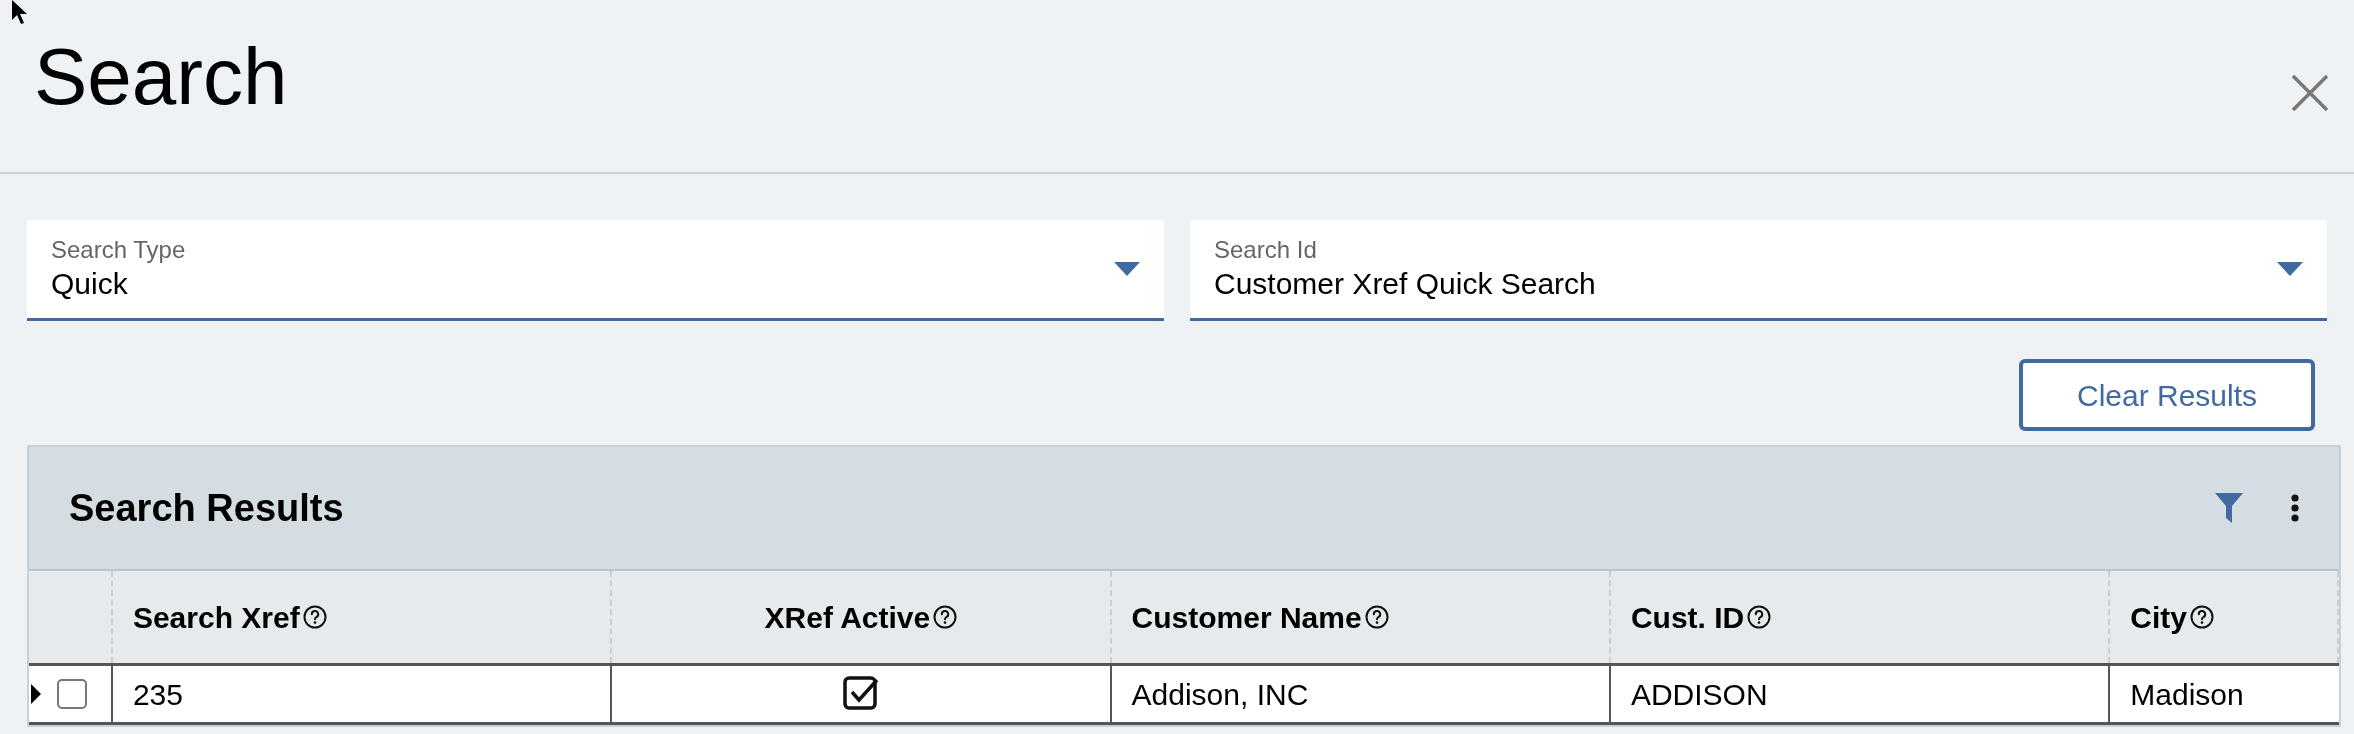 Image resolution: width=2354 pixels, height=734 pixels. What do you see at coordinates (36, 694) in the screenshot?
I see `current-row-marker-icon` at bounding box center [36, 694].